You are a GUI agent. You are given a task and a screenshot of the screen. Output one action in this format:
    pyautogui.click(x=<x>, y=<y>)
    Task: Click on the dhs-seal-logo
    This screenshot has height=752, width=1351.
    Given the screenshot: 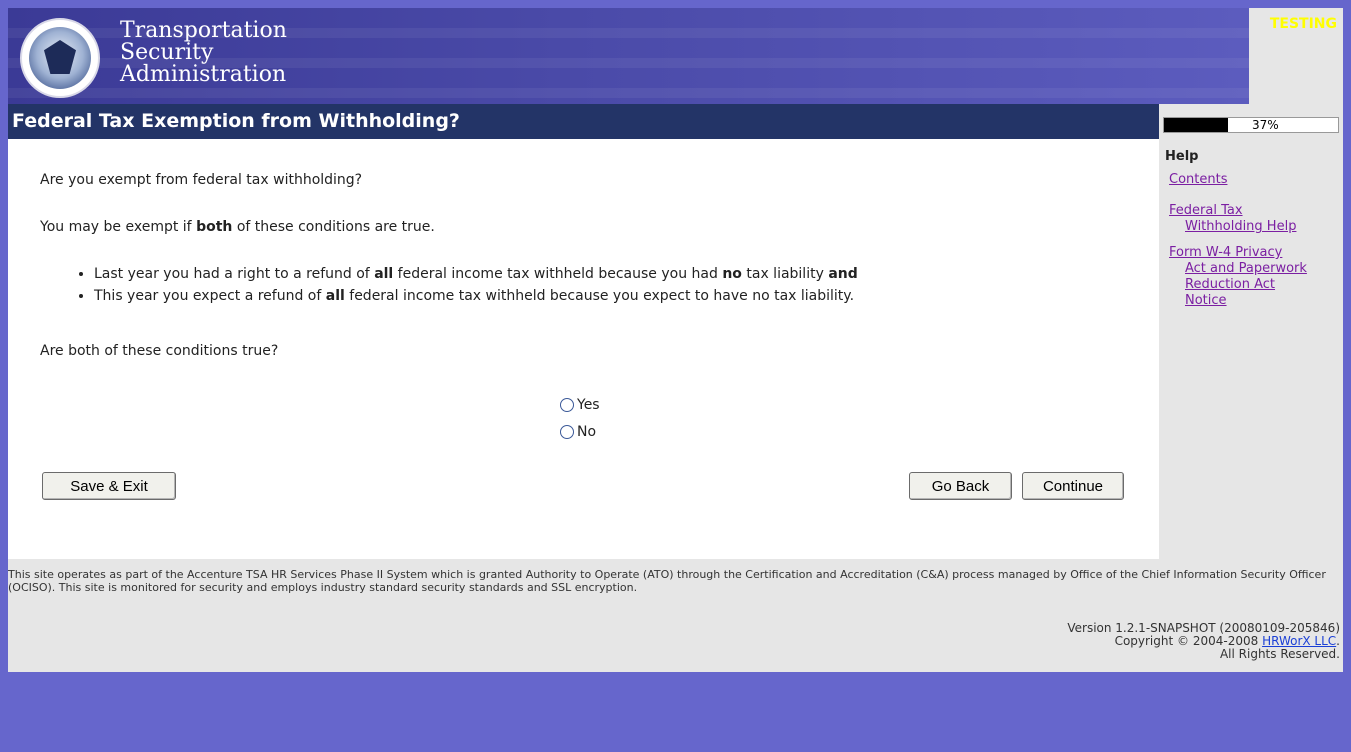 What is the action you would take?
    pyautogui.click(x=60, y=58)
    